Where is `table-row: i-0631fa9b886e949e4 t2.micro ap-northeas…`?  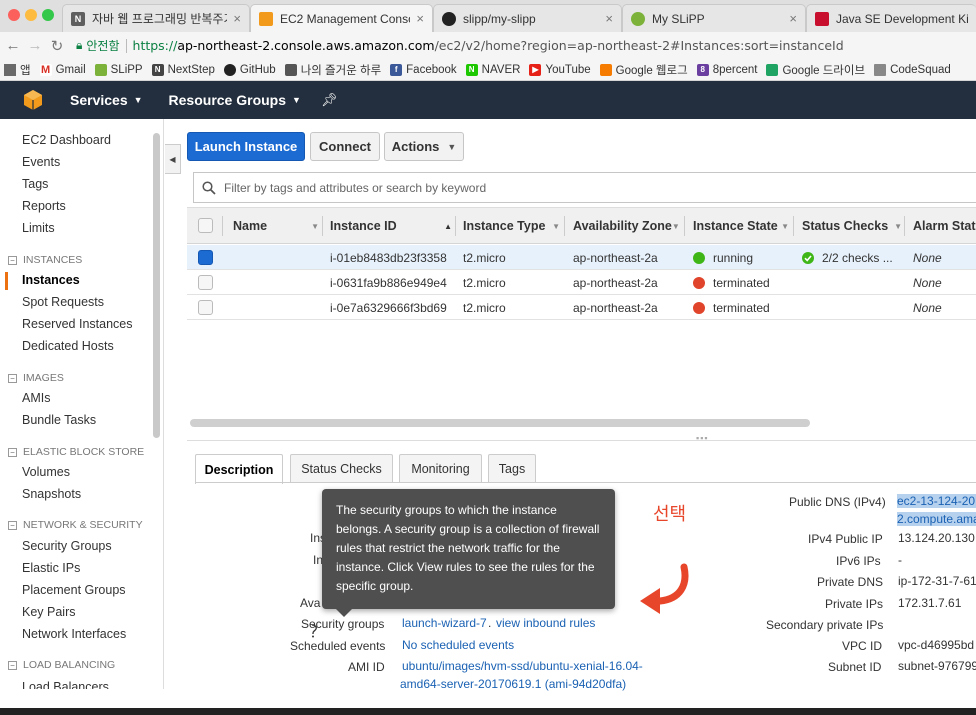 table-row: i-0631fa9b886e949e4 t2.micro ap-northeas… is located at coordinates (581, 282).